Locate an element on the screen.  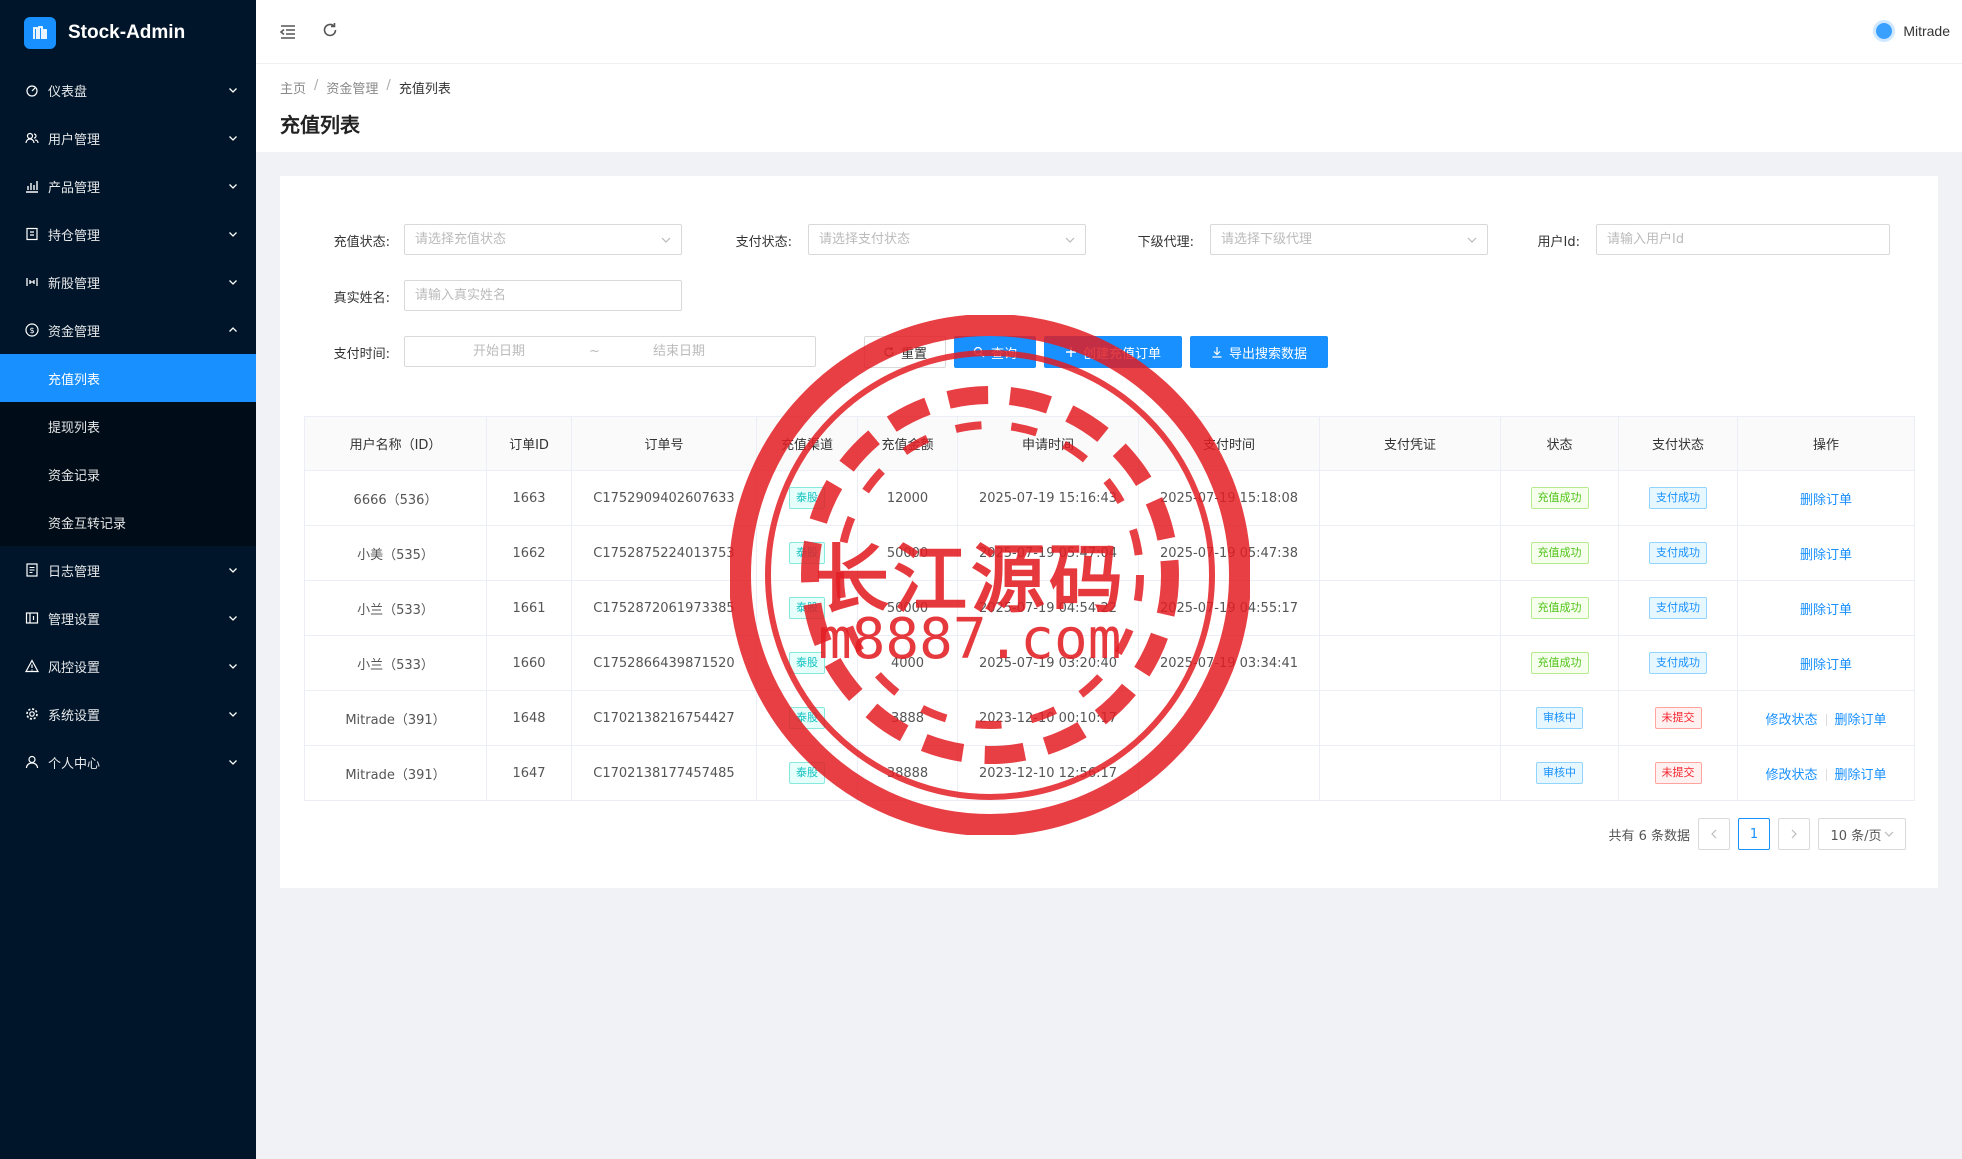
sidebar-item-label: 新股管理 is located at coordinates (74, 284).